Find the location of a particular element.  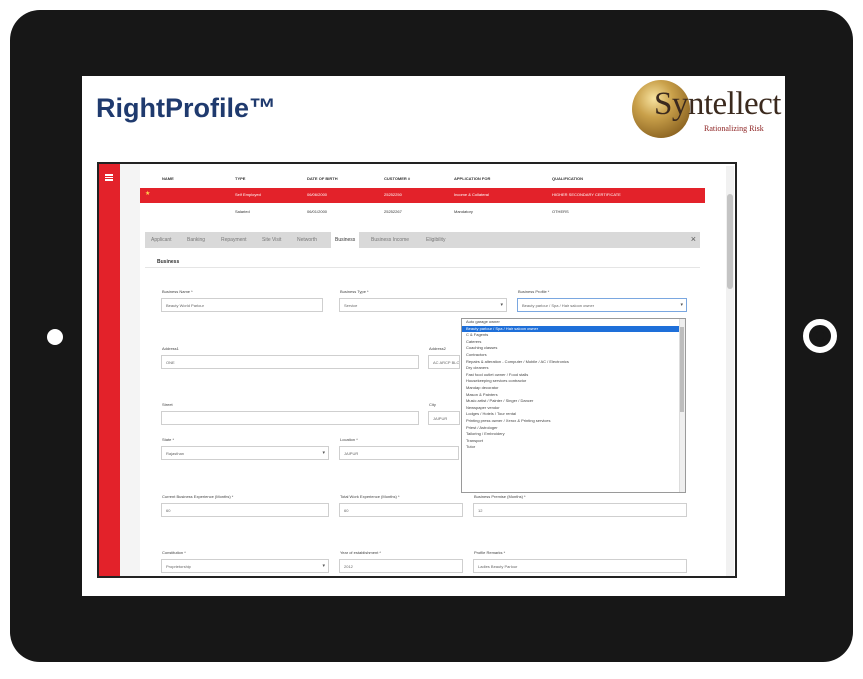

col-dob: DATE OF BIRTH is located at coordinates (322, 178).